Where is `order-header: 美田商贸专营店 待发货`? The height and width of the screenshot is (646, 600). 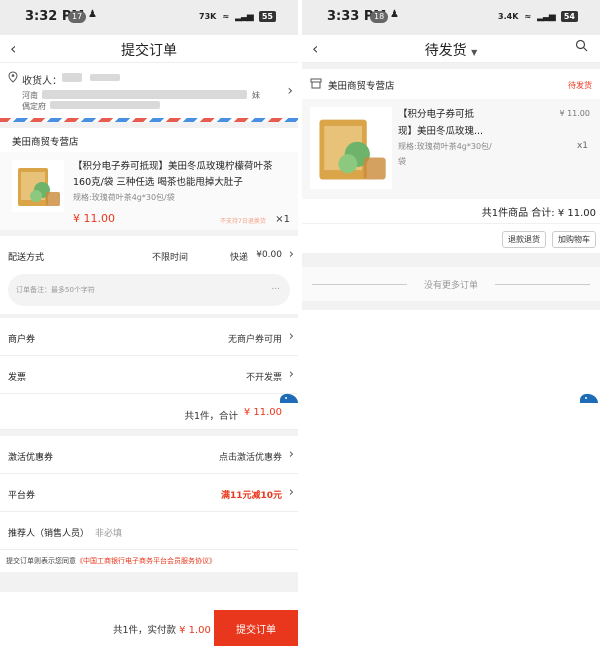 order-header: 美田商贸专营店 待发货 is located at coordinates (451, 84).